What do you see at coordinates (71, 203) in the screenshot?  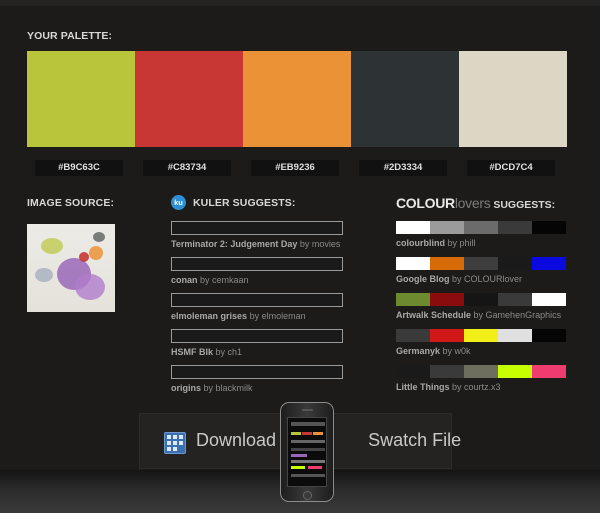 I see `image-source-title: IMAGE SOURCE:` at bounding box center [71, 203].